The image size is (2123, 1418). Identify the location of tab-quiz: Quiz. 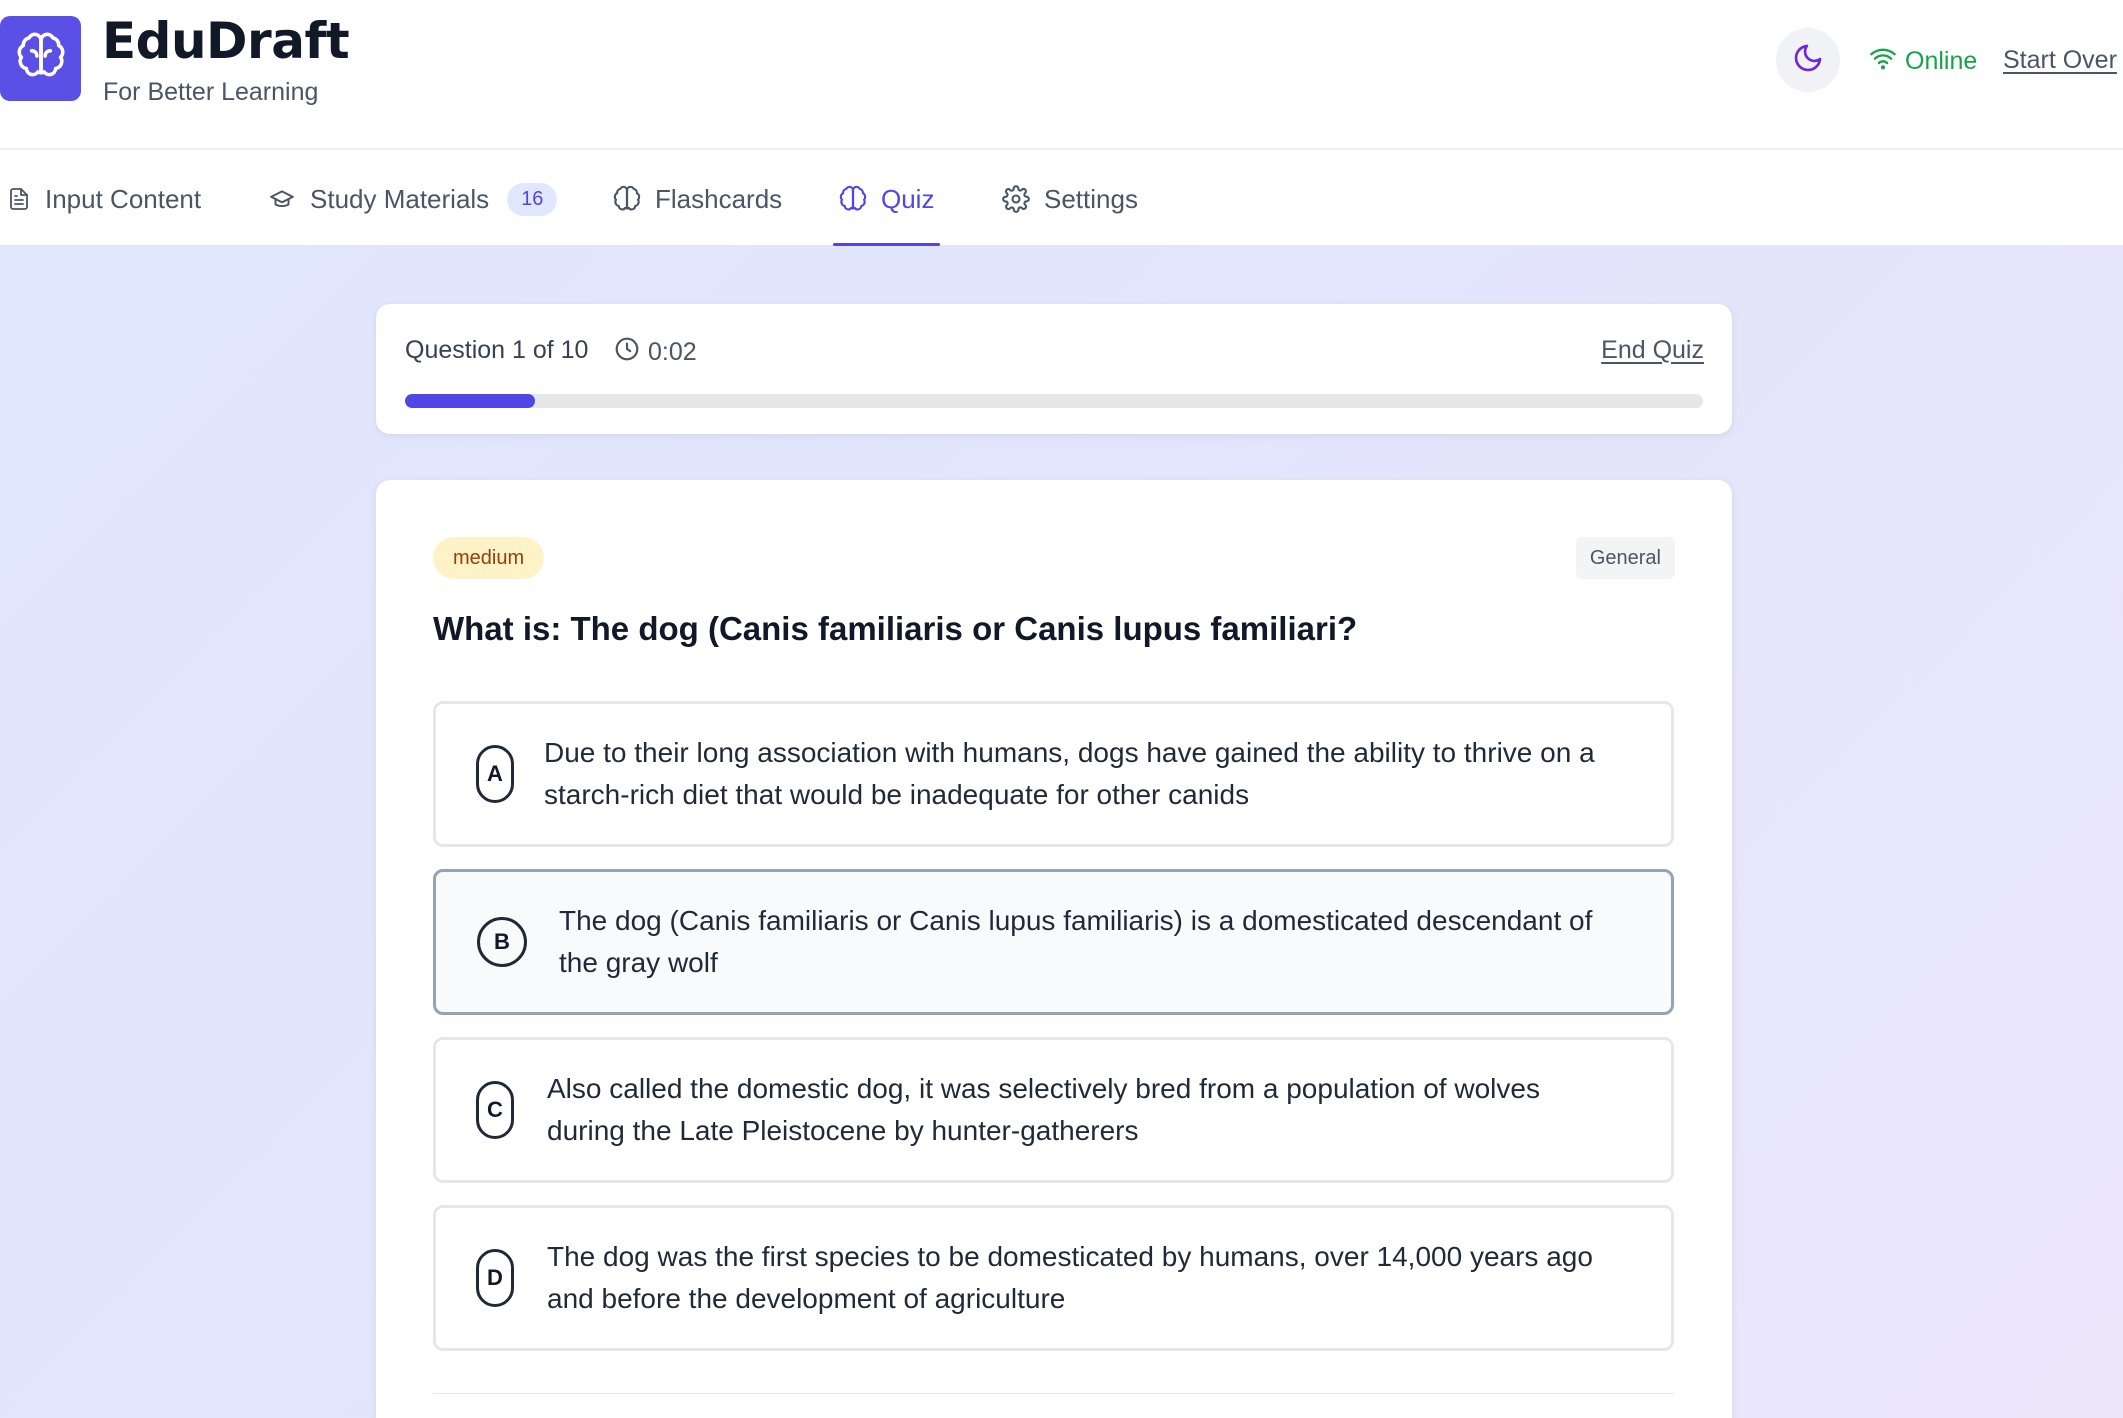
(886, 199).